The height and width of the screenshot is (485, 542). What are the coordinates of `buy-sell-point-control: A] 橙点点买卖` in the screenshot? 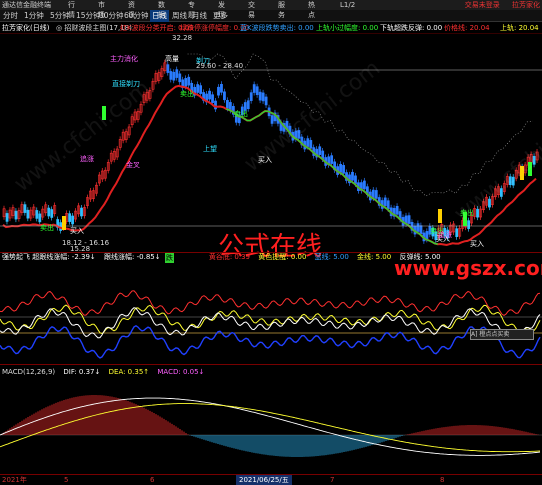 It's located at (502, 334).